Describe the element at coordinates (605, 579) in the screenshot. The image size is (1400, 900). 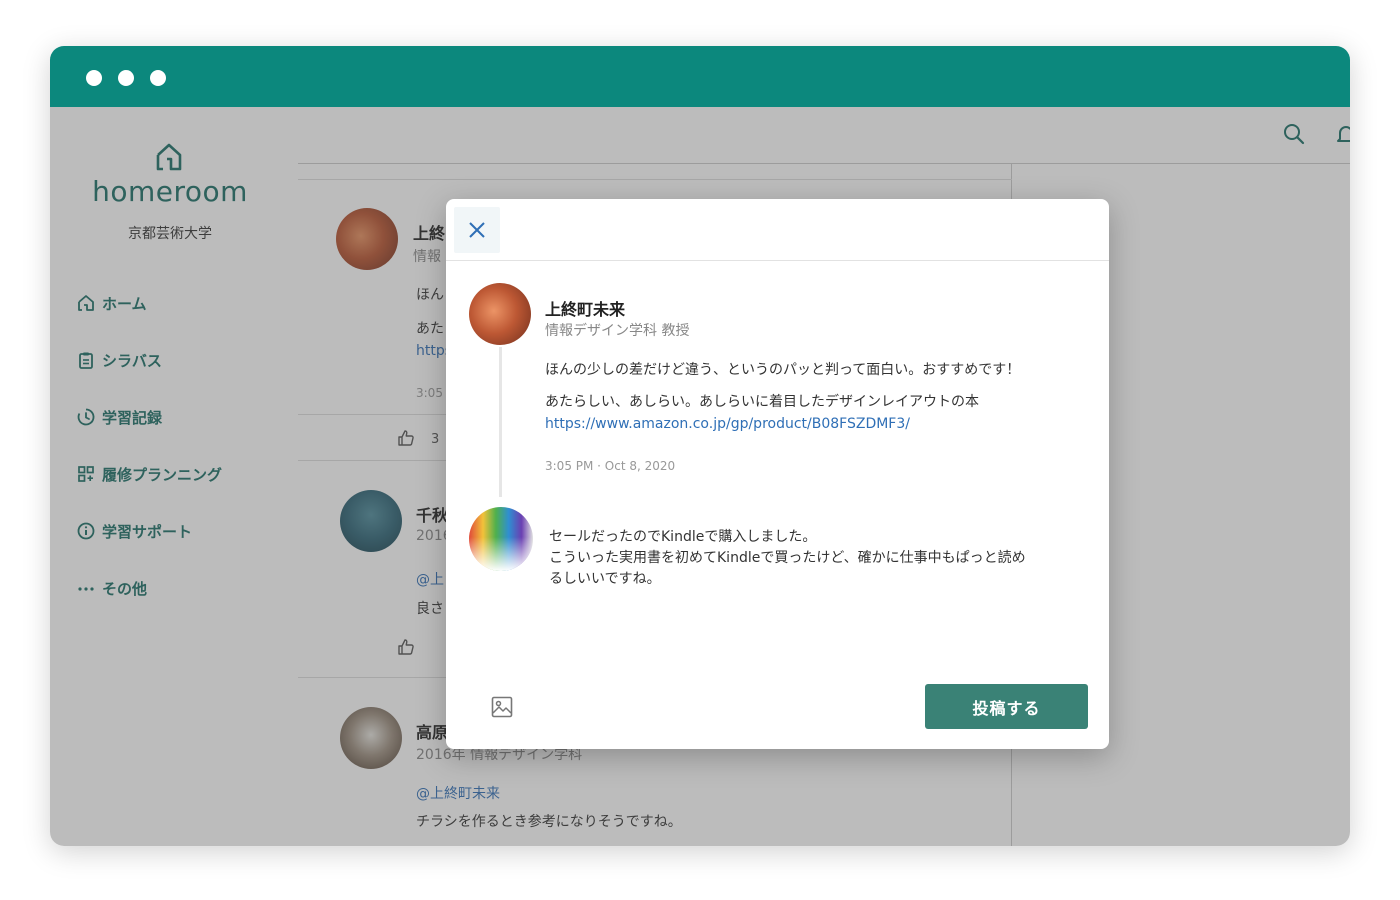
I see `reply-text: るしいいですね。` at that location.